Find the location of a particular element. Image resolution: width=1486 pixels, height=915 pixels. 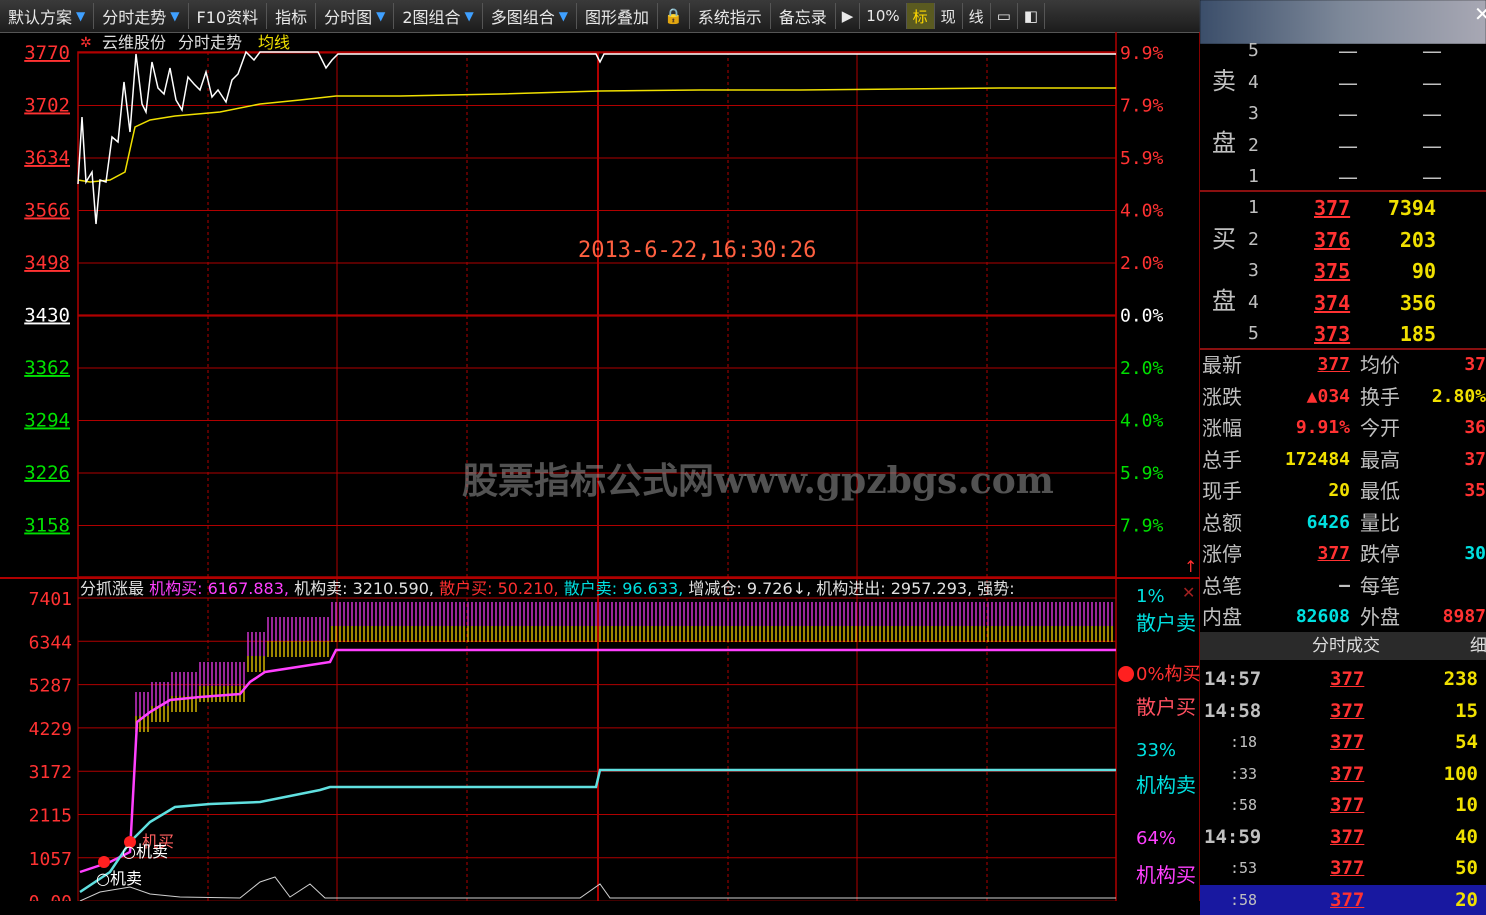

indicator-tick-label: 0.00 is located at coordinates (50, 896).